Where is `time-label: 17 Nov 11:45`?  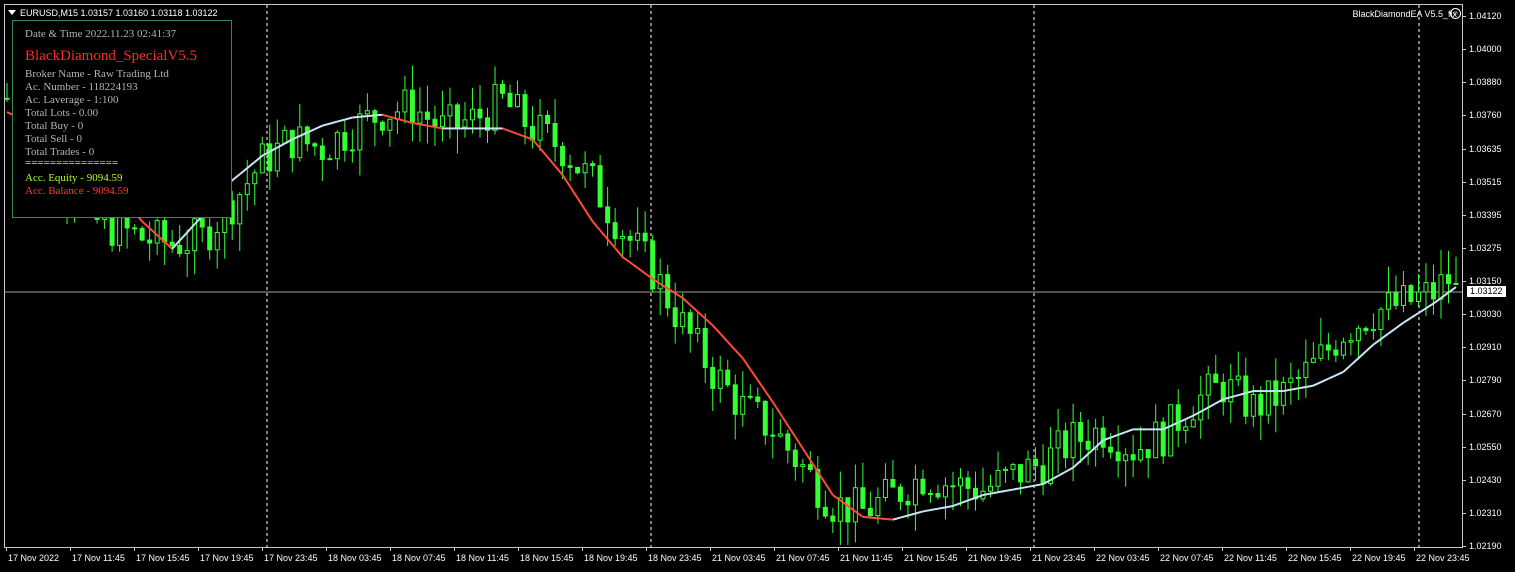
time-label: 17 Nov 11:45 is located at coordinates (98, 558).